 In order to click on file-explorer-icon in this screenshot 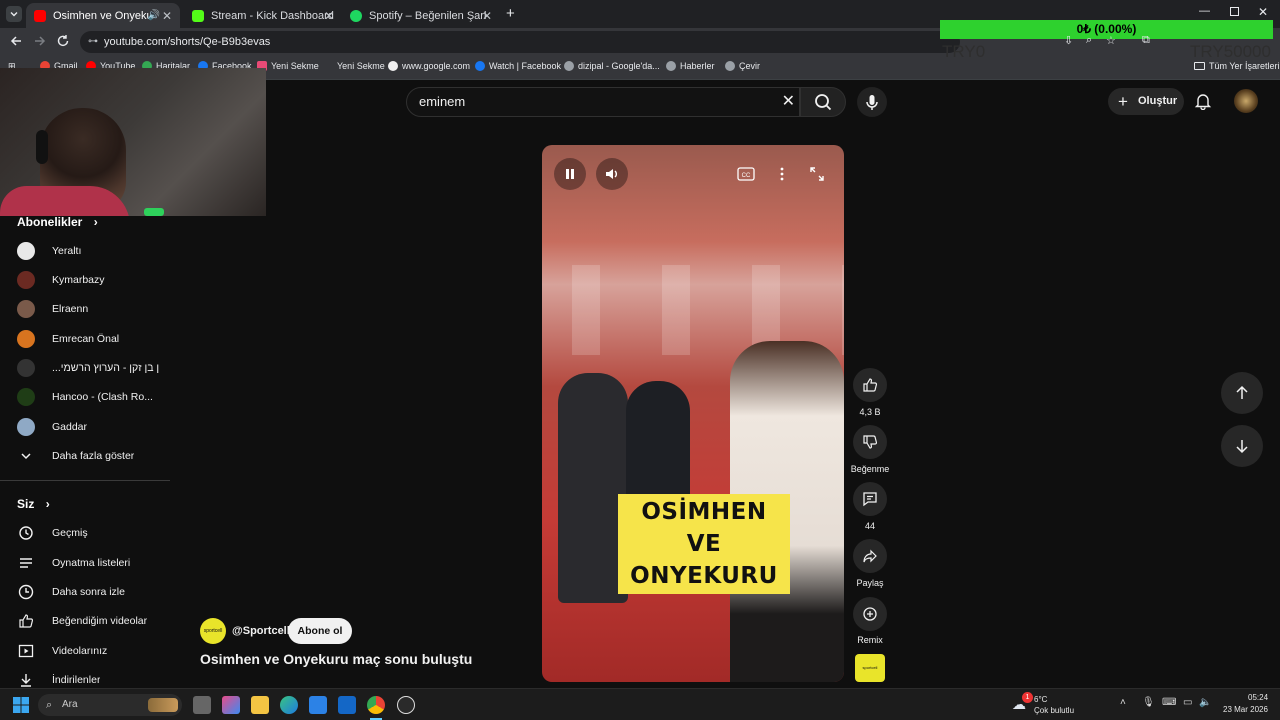, I will do `click(260, 705)`.